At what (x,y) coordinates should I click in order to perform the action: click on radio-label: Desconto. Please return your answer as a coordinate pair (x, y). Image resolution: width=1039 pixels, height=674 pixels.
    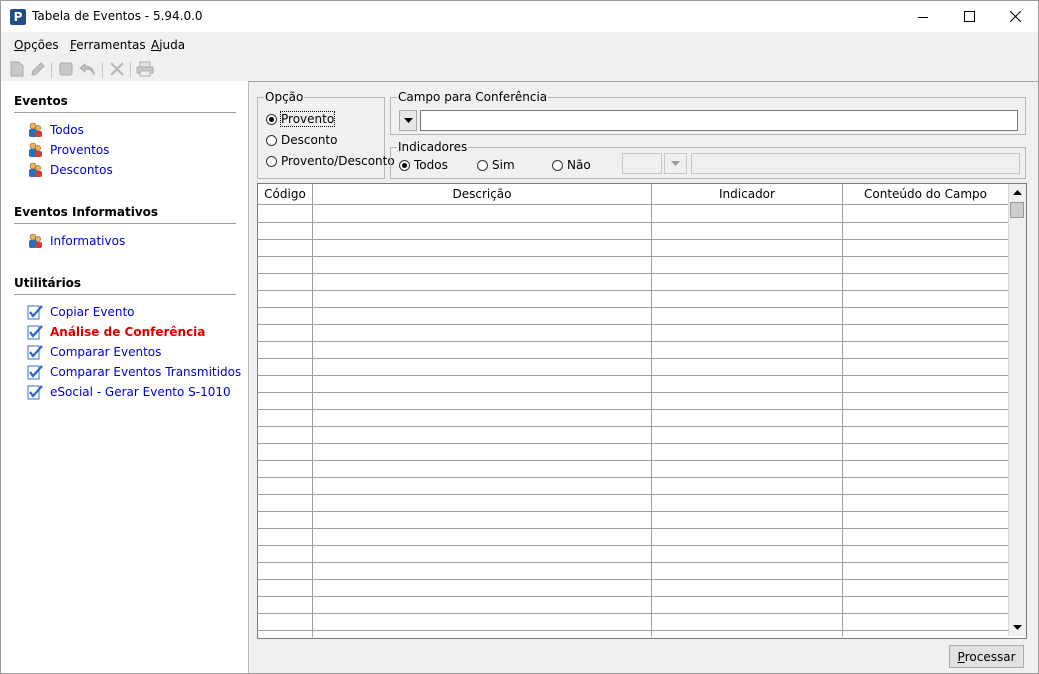
    Looking at the image, I should click on (309, 140).